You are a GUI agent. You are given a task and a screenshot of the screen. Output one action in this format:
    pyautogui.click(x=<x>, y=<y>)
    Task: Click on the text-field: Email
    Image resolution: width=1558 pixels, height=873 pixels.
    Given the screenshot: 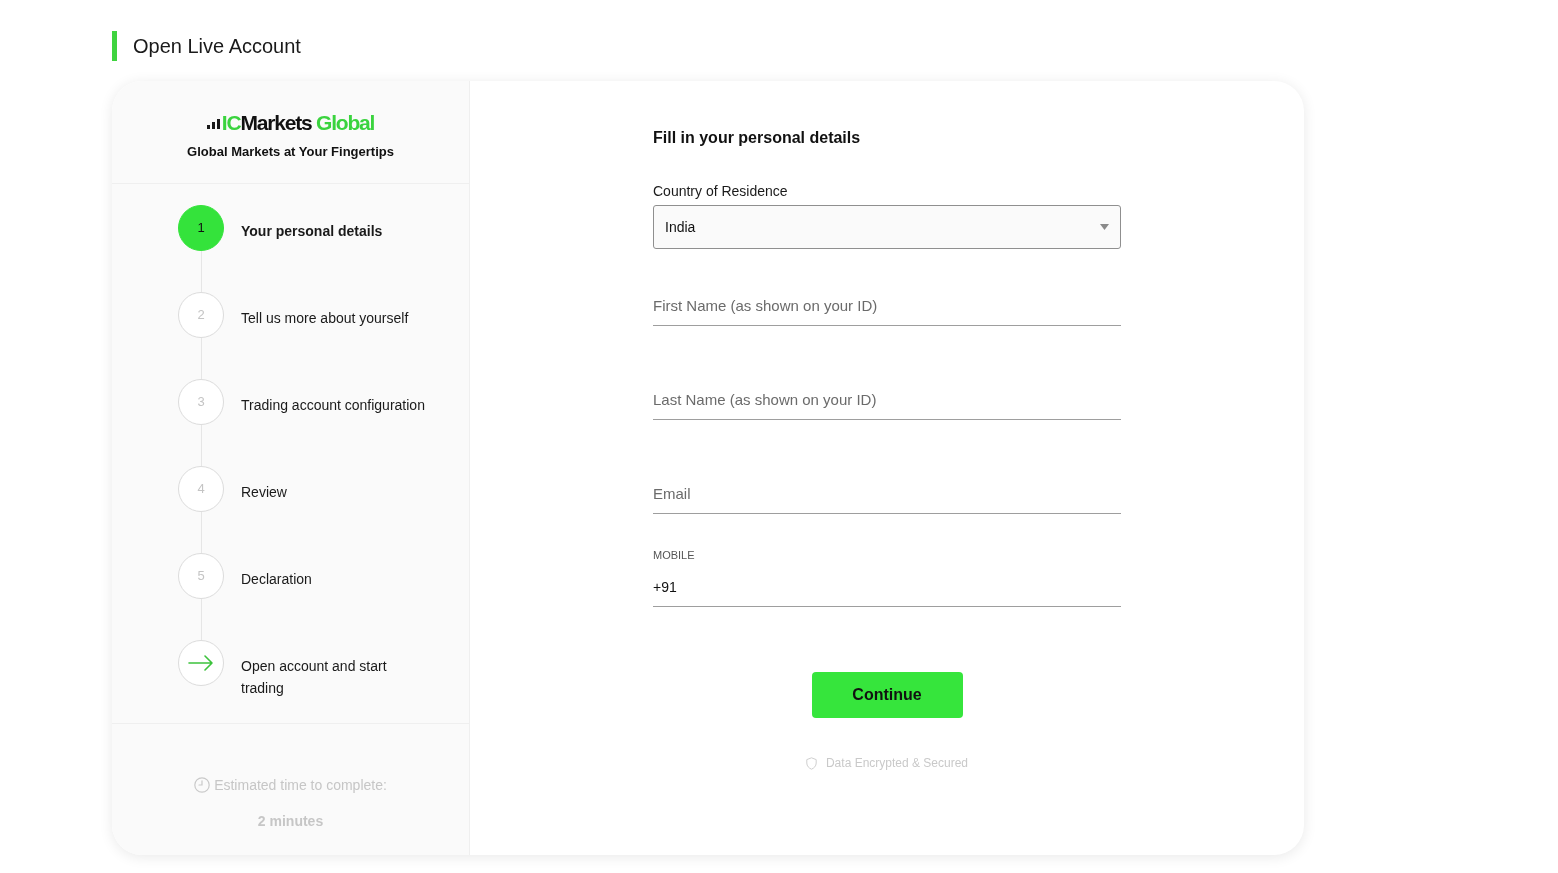 What is the action you would take?
    pyautogui.click(x=887, y=494)
    